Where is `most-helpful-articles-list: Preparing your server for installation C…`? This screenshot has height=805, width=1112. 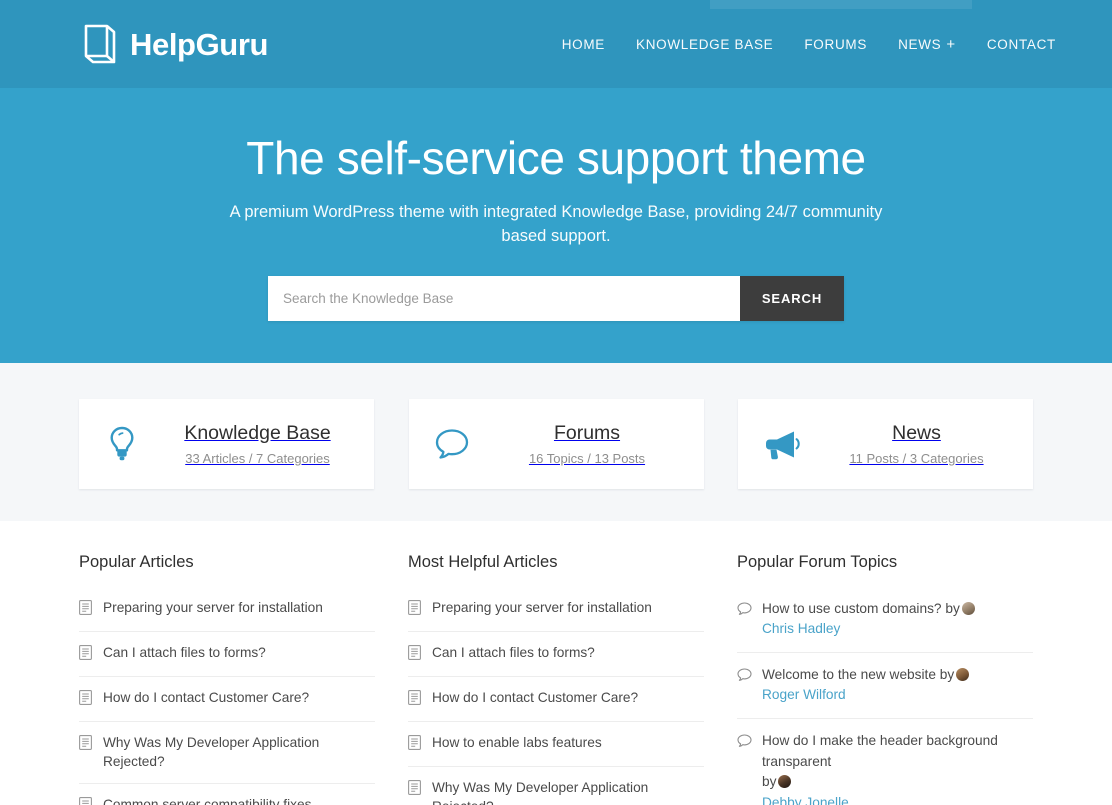 most-helpful-articles-list: Preparing your server for installation C… is located at coordinates (556, 696).